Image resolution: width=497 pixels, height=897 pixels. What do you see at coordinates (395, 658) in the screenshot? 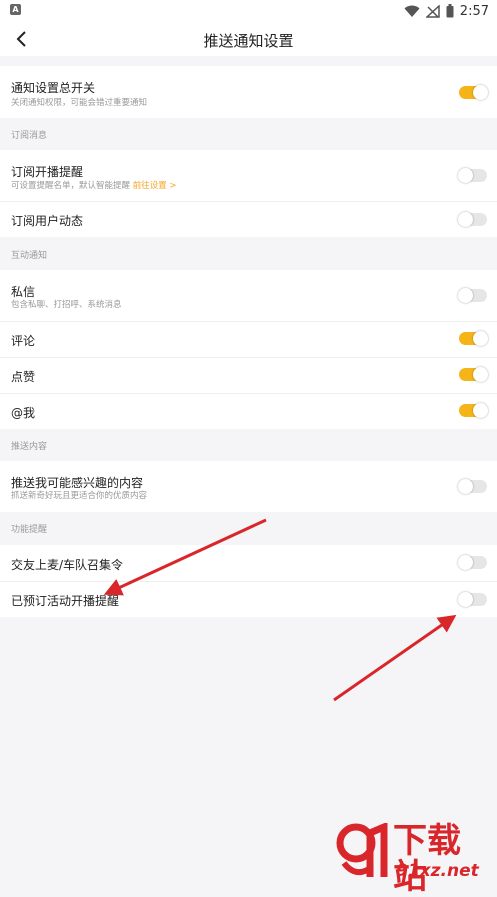
I see `arrow-to-booked-event-toggle` at bounding box center [395, 658].